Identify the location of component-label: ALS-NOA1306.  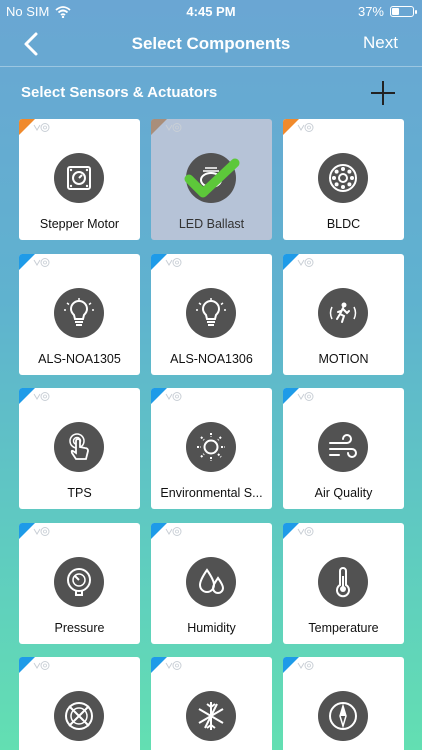
(211, 358).